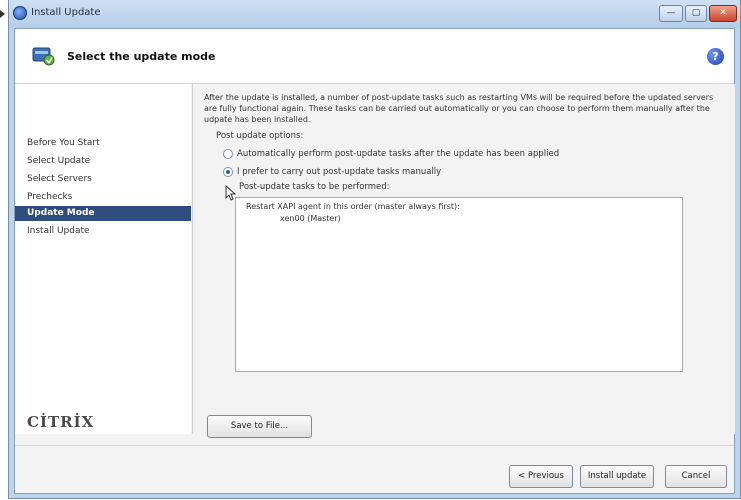 The width and height of the screenshot is (741, 500). I want to click on task-line: xen00 (Master), so click(310, 218).